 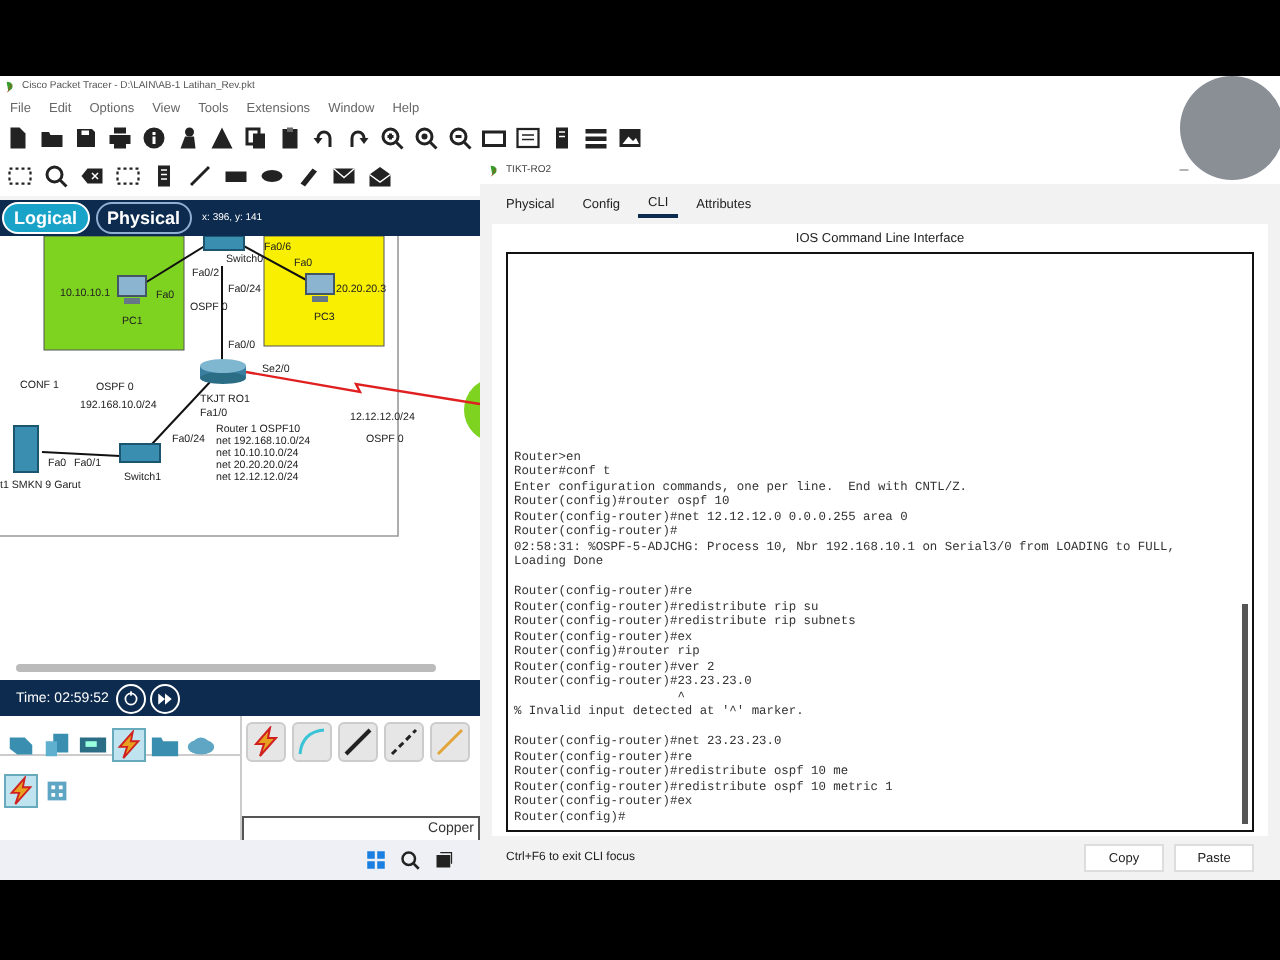 What do you see at coordinates (426, 138) in the screenshot?
I see `zoom-icon` at bounding box center [426, 138].